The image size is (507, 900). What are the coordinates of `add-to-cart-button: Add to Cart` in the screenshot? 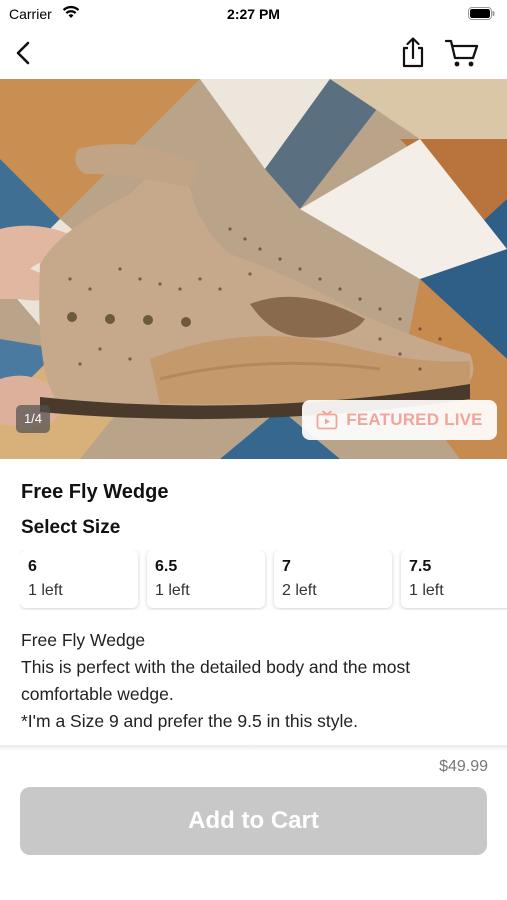 It's located at (253, 821).